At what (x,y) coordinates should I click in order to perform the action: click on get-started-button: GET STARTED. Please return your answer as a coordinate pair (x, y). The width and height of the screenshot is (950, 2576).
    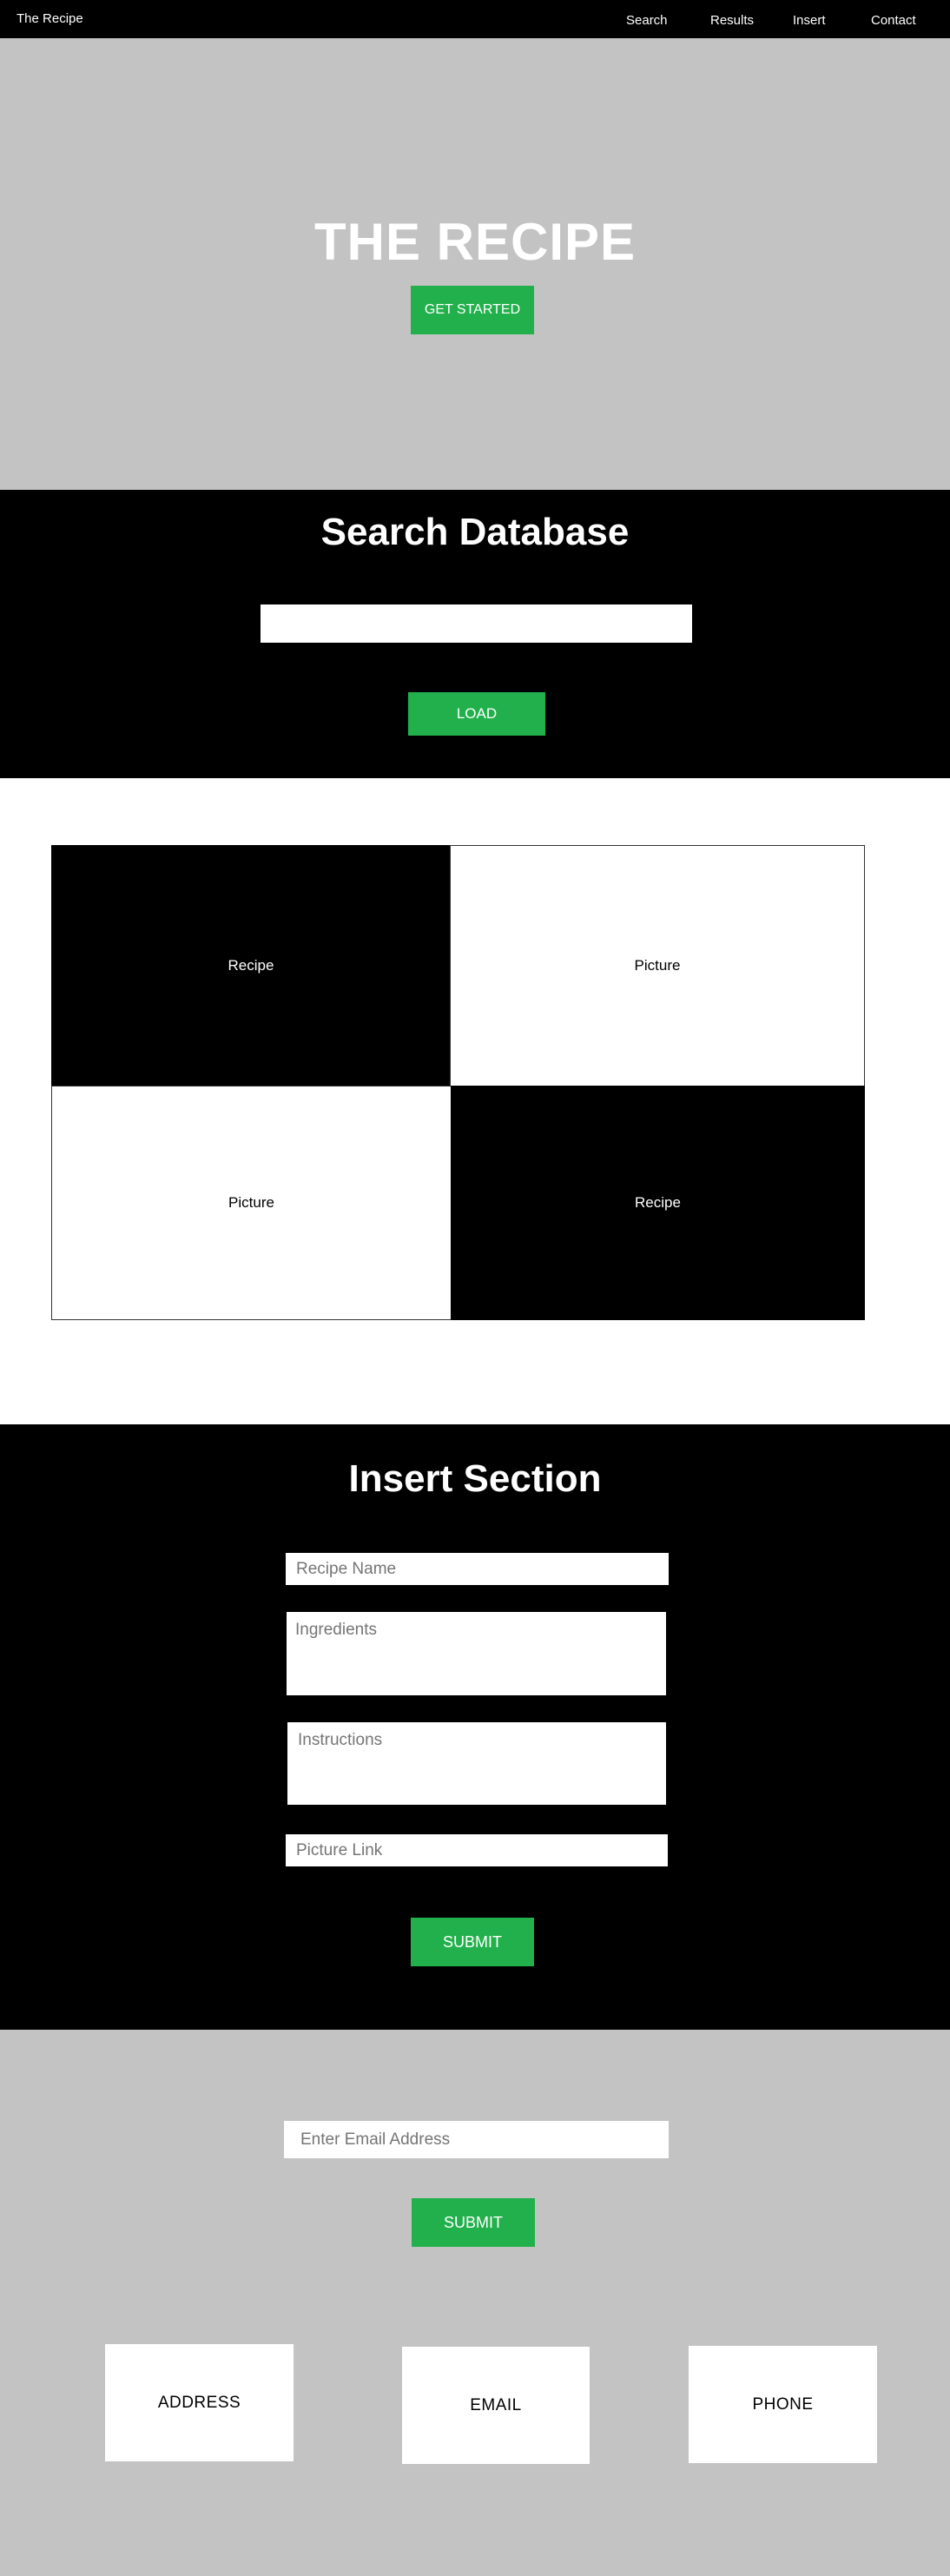
    Looking at the image, I should click on (472, 310).